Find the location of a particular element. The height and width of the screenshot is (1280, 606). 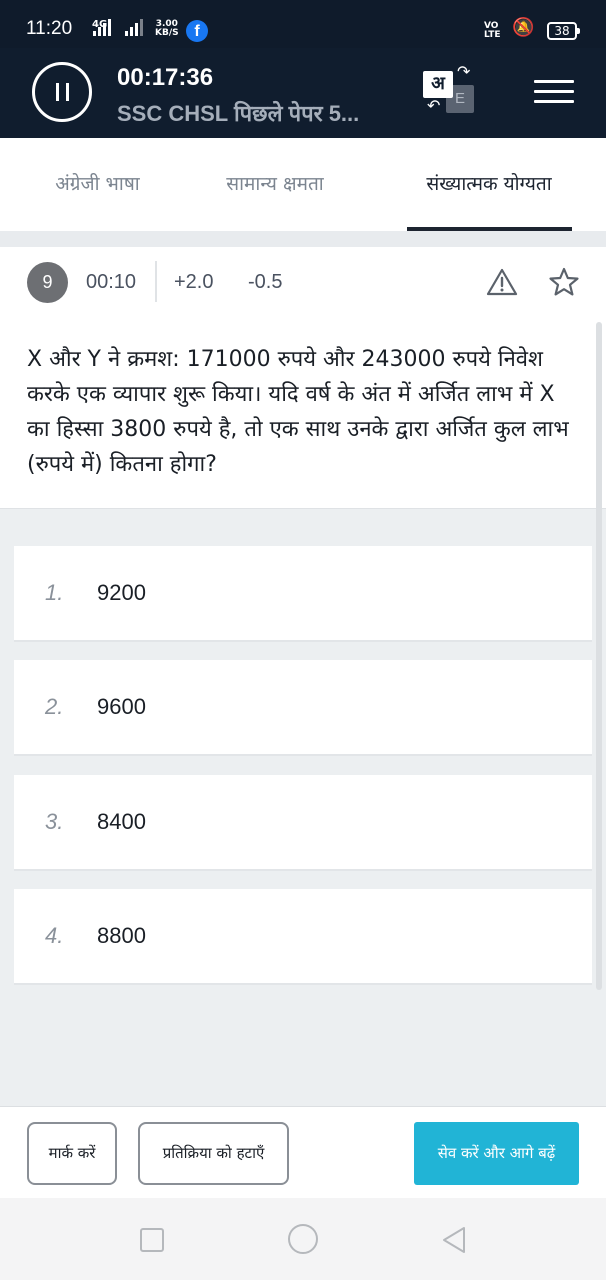

option-number: 2. is located at coordinates (54, 706).